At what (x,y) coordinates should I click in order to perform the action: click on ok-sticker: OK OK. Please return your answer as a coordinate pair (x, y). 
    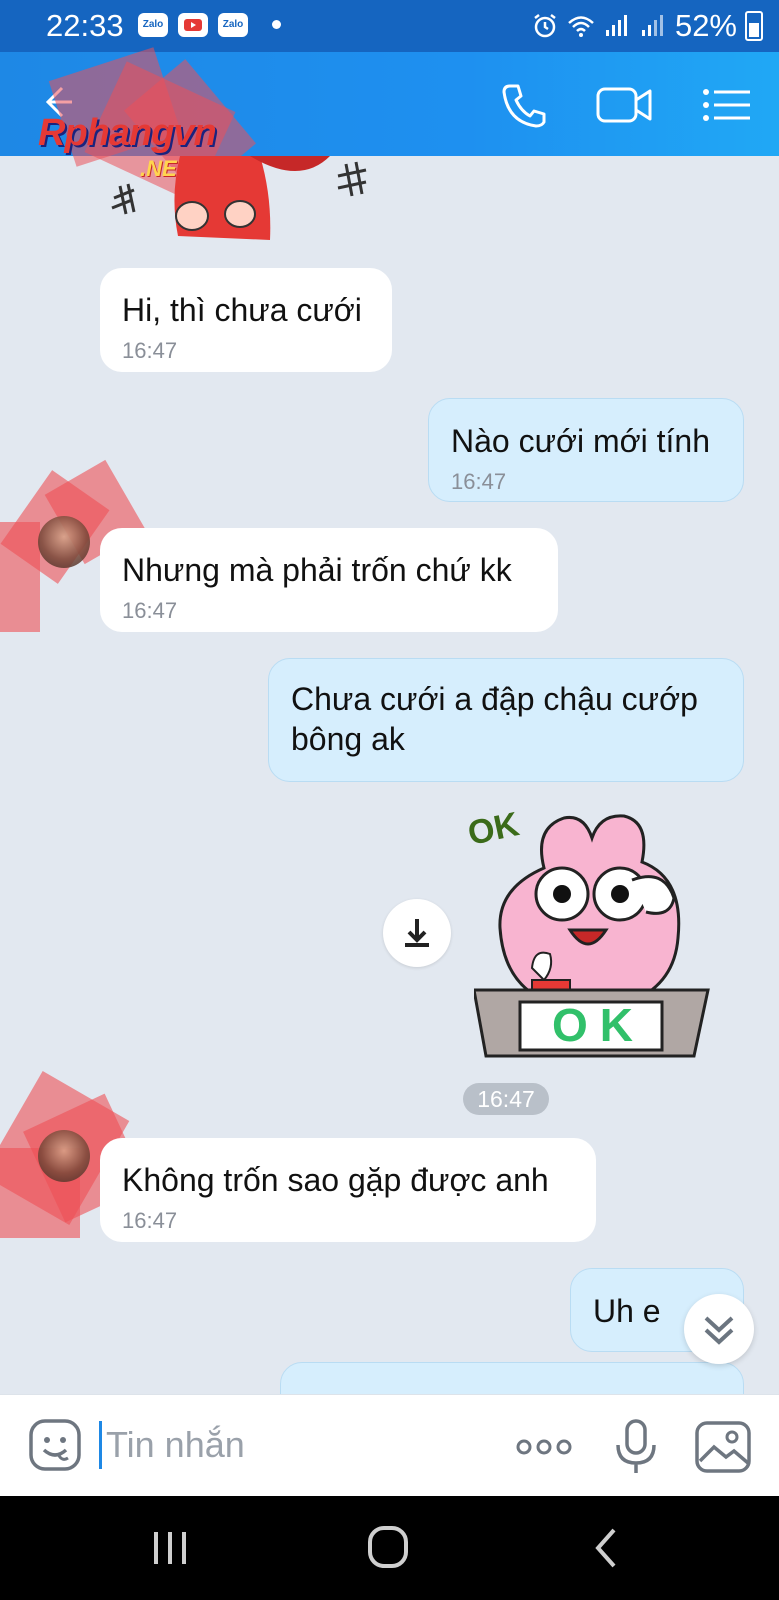
    Looking at the image, I should click on (599, 936).